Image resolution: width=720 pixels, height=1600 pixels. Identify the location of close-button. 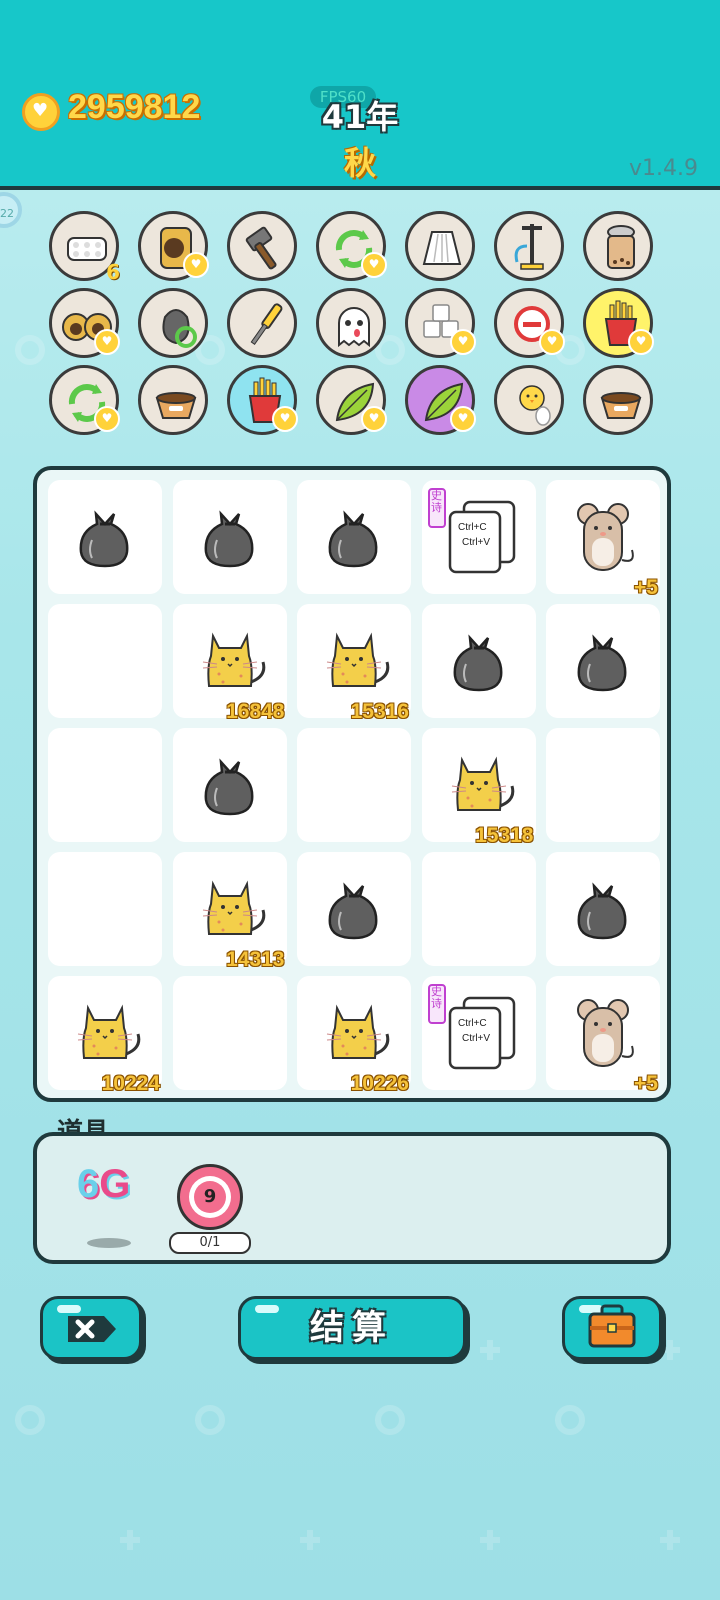
(91, 1328).